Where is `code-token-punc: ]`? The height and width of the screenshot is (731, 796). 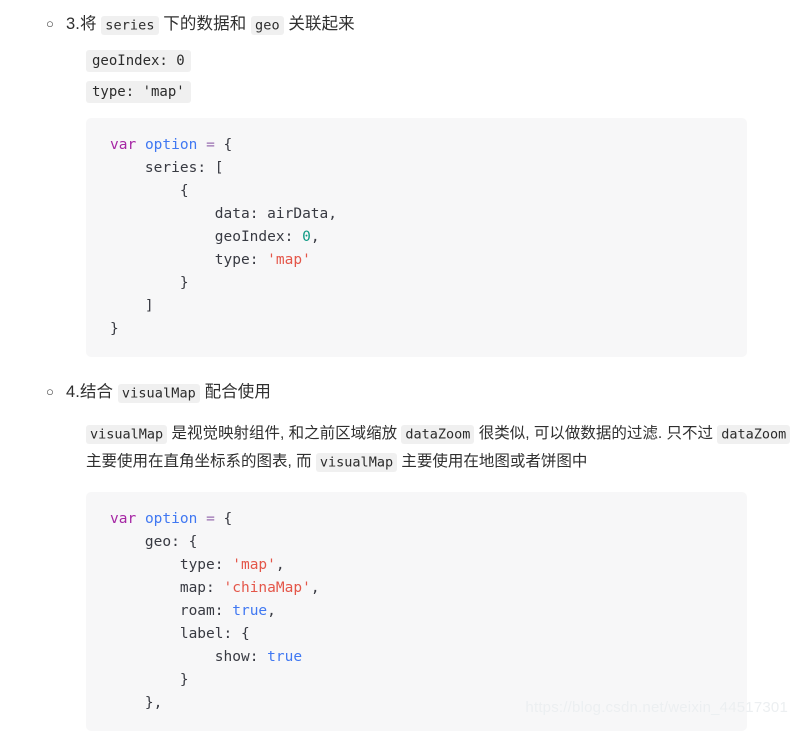 code-token-punc: ] is located at coordinates (132, 306).